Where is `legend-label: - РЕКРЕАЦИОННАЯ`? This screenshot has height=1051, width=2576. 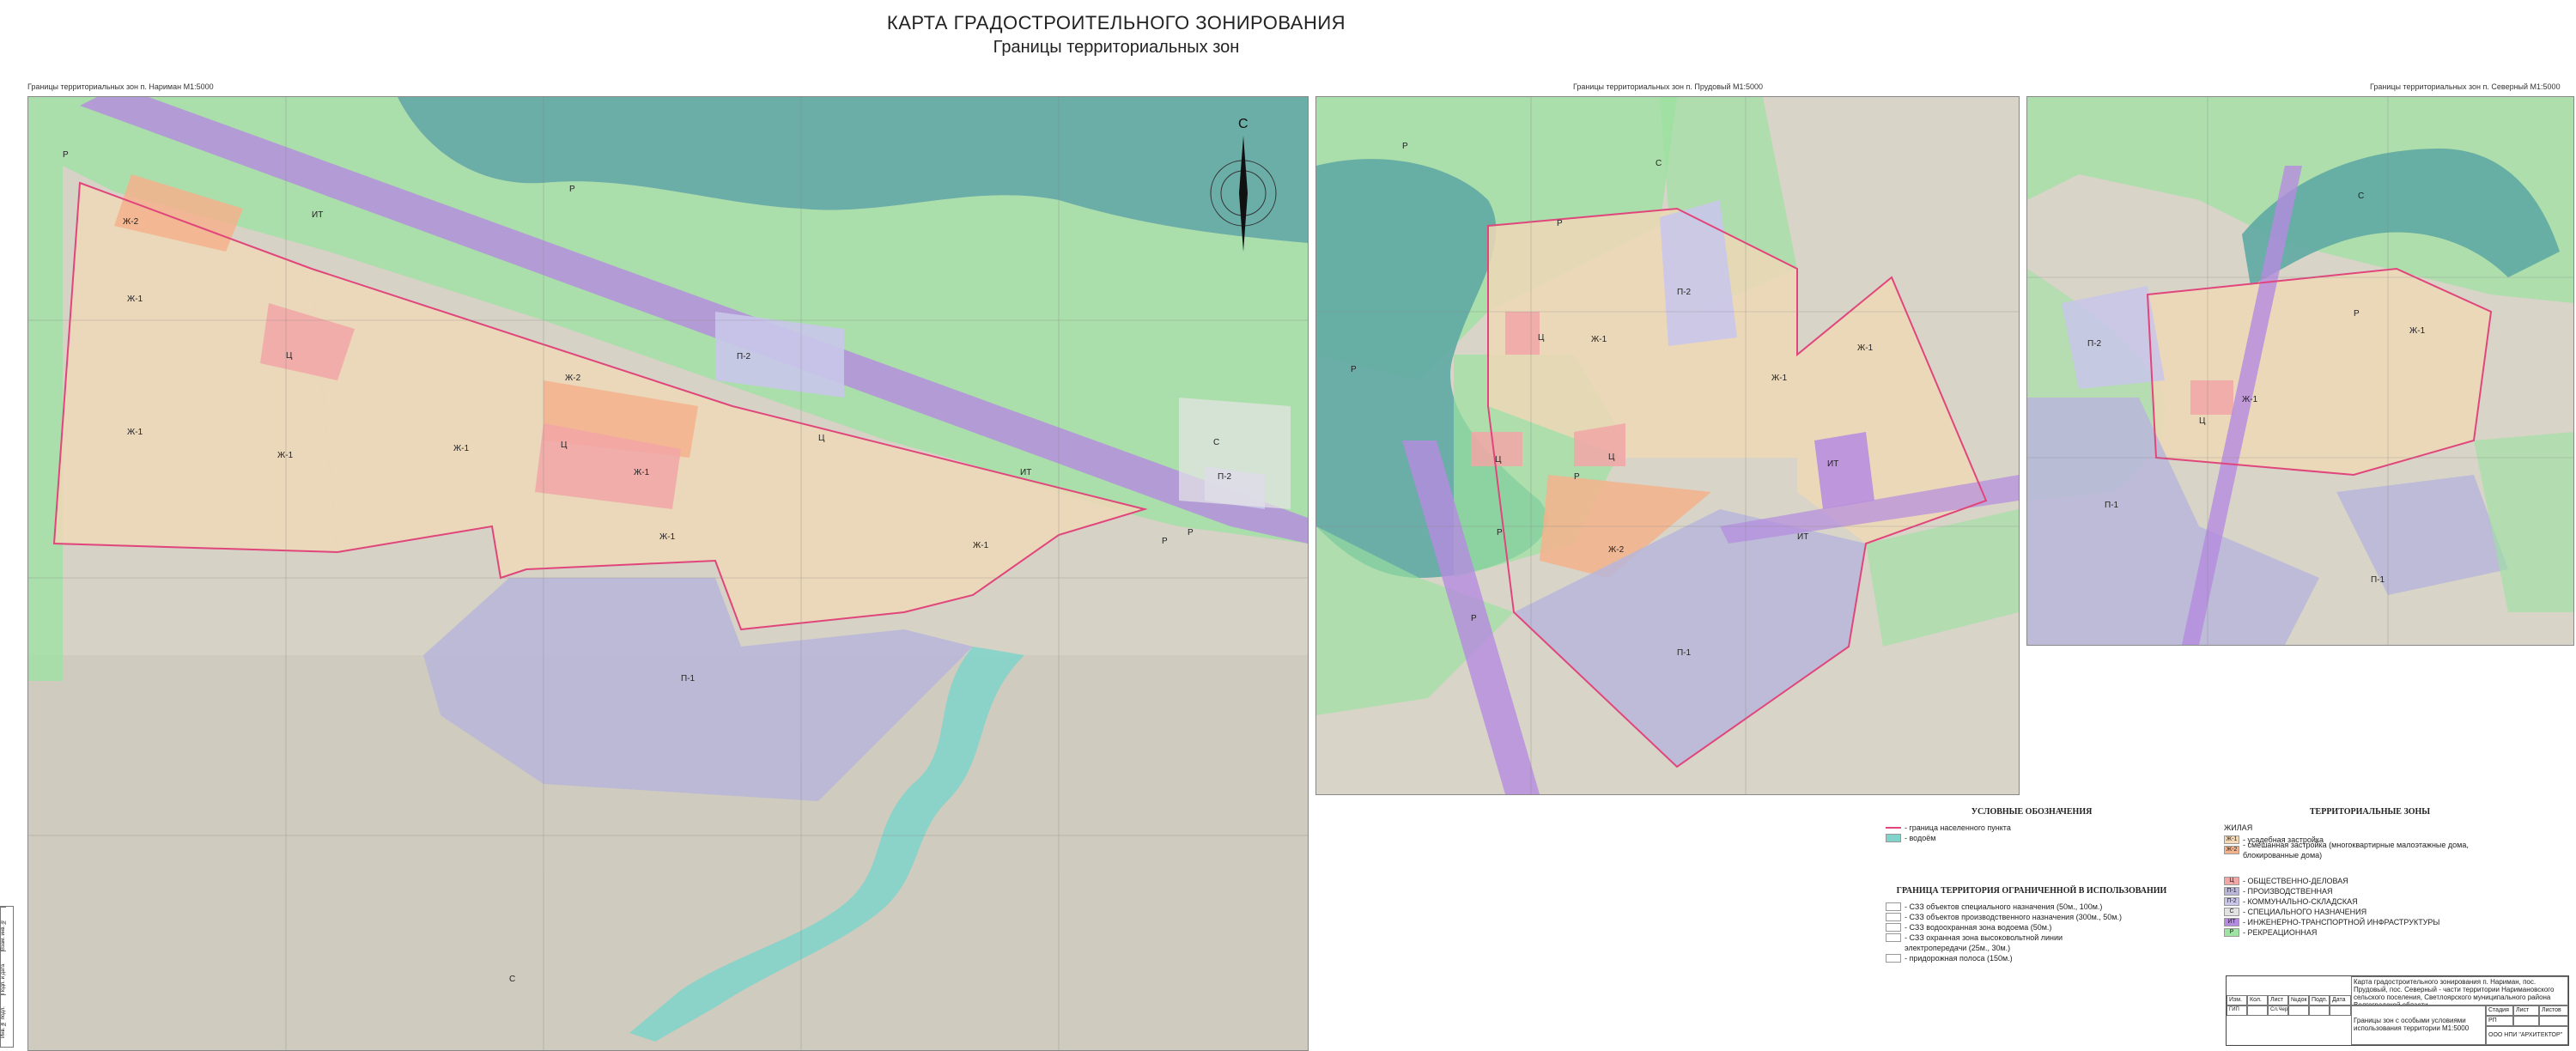
legend-label: - РЕКРЕАЦИОННАЯ is located at coordinates (2280, 933).